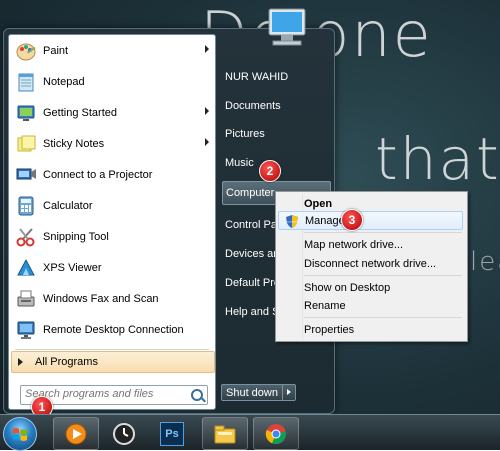 The image size is (500, 451). I want to click on taskbar-clock-gadget, so click(124, 433).